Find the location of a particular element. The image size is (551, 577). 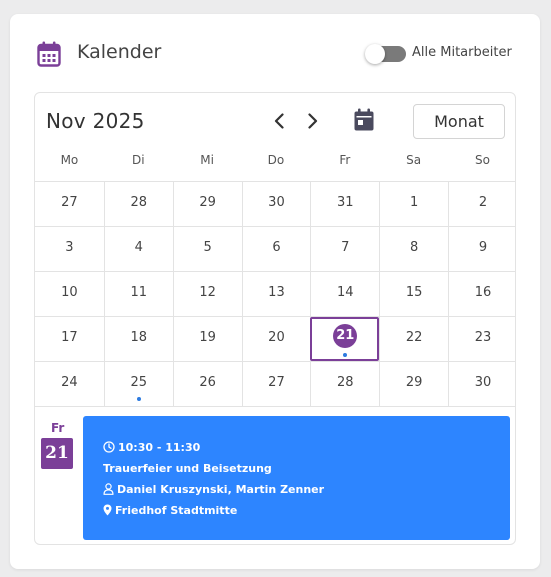

event-title-row: Trauerfeier und Beisetzung is located at coordinates (187, 468).